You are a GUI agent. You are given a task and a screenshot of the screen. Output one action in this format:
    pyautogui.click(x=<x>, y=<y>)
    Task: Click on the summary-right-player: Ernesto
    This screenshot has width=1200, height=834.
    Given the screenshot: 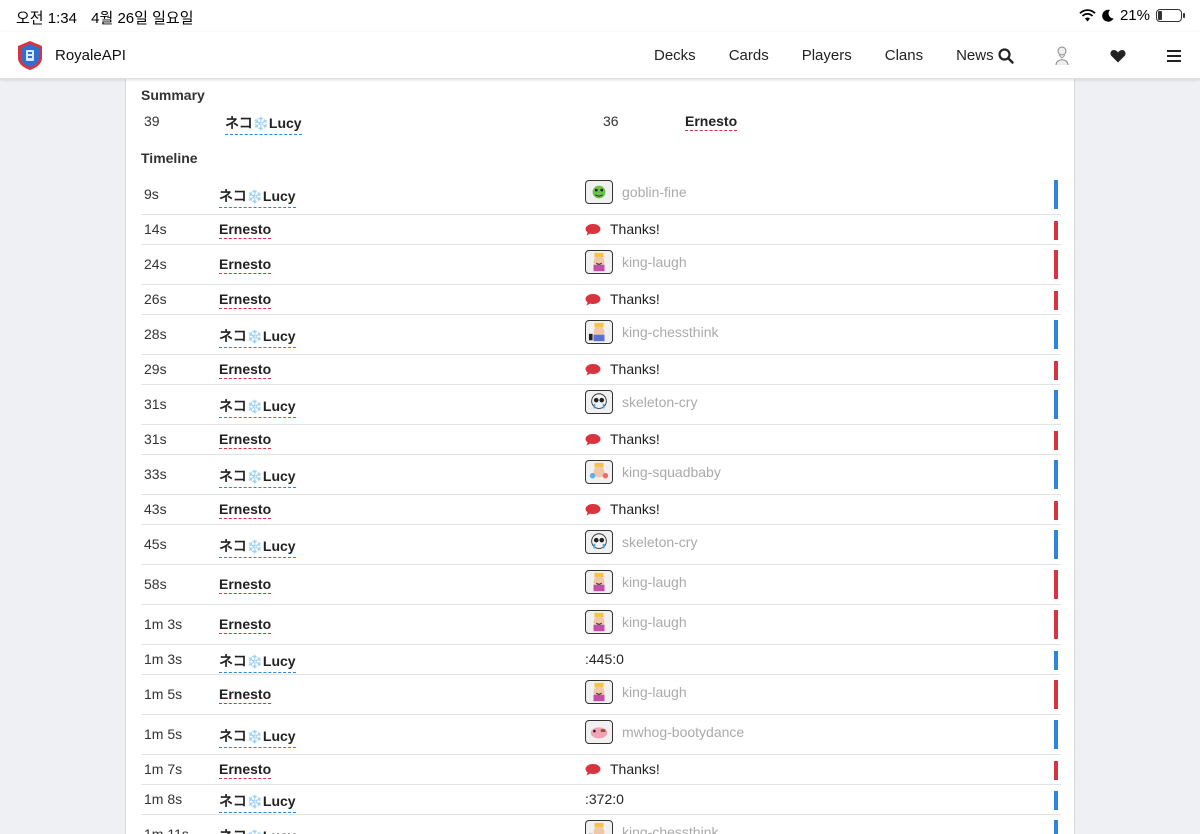 What is the action you would take?
    pyautogui.click(x=711, y=122)
    